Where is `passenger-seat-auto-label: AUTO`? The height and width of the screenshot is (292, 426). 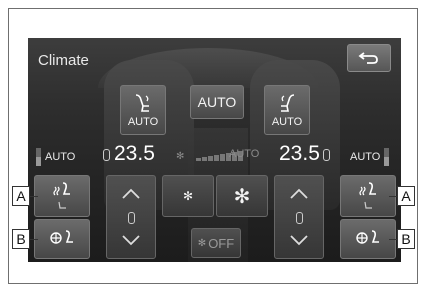
passenger-seat-auto-label: AUTO is located at coordinates (287, 122).